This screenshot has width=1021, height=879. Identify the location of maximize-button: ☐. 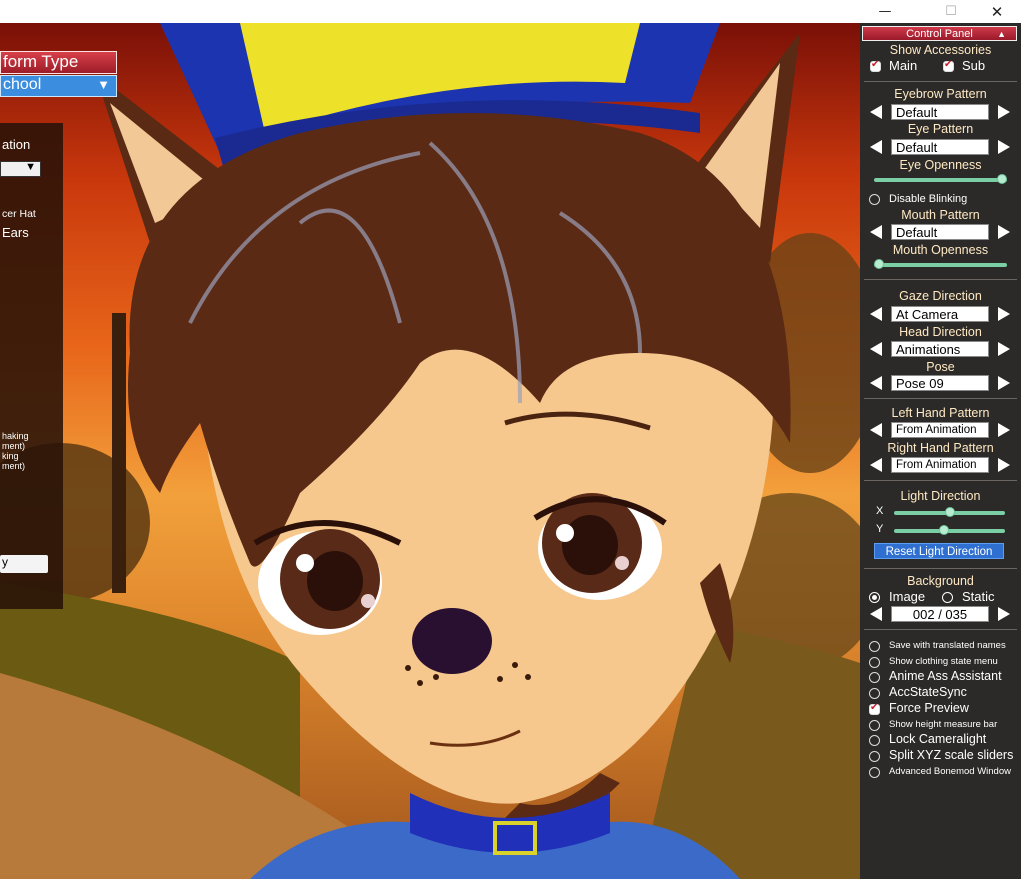
(951, 11).